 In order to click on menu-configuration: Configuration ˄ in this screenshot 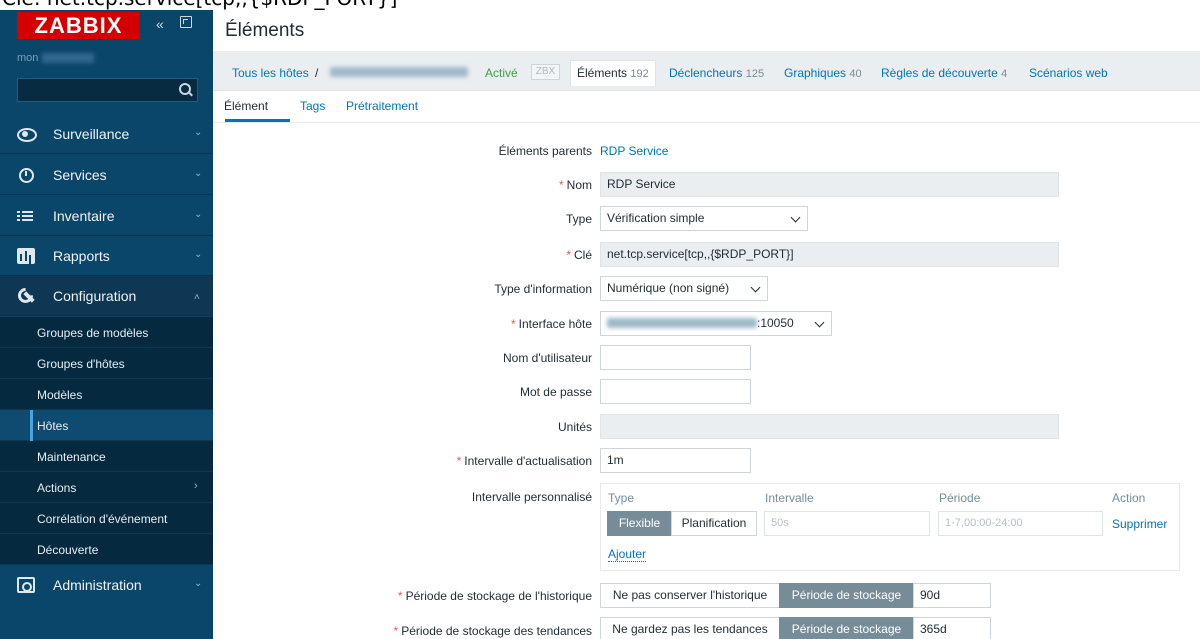, I will do `click(106, 296)`.